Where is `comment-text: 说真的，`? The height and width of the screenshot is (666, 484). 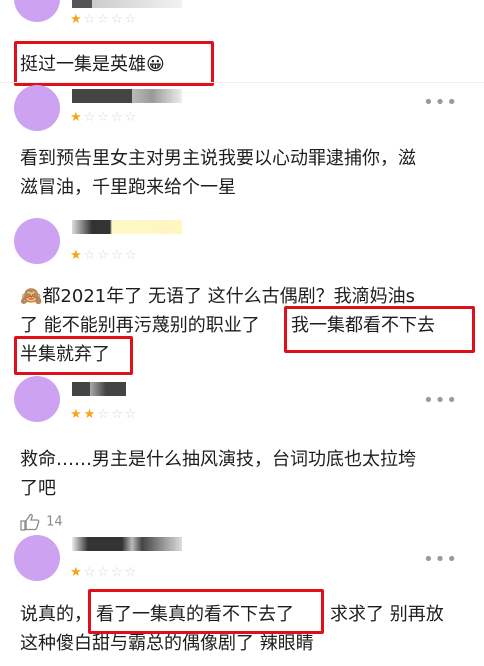
comment-text: 说真的， is located at coordinates (56, 614).